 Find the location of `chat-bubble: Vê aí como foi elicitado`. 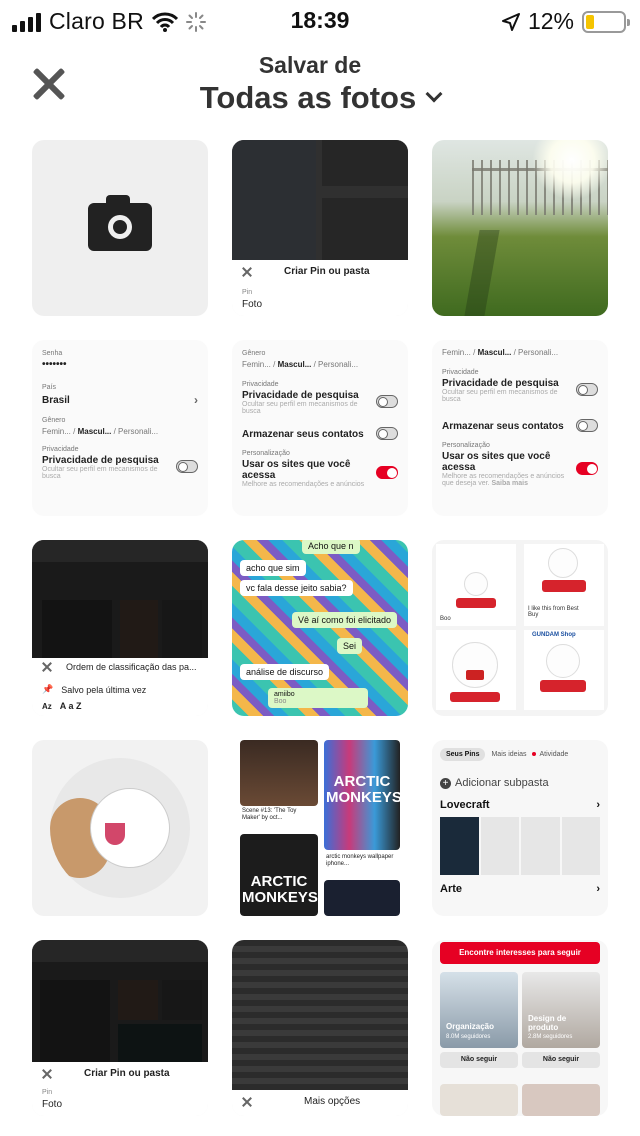

chat-bubble: Vê aí como foi elicitado is located at coordinates (345, 620).